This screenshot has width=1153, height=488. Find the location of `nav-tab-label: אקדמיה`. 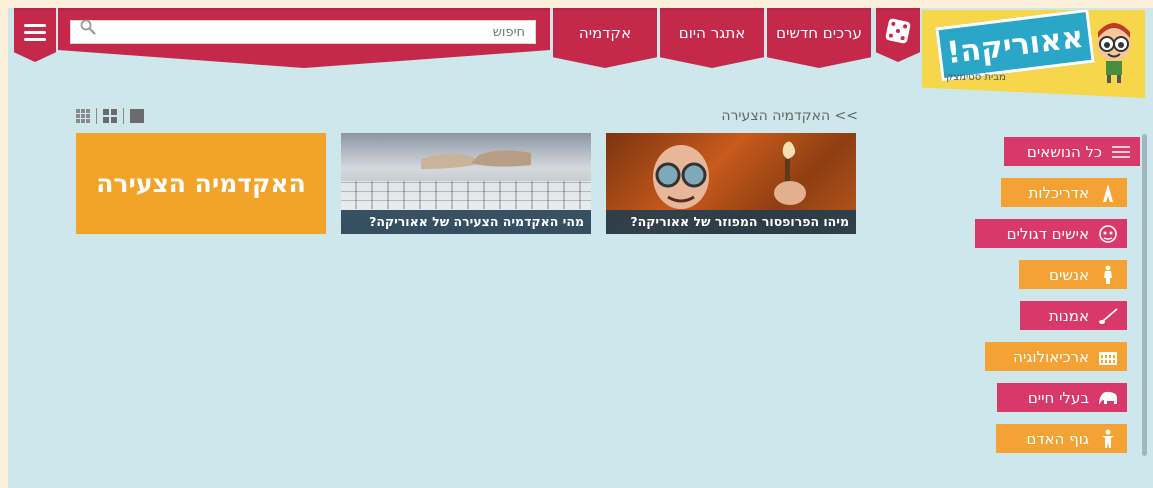

nav-tab-label: אקדמיה is located at coordinates (605, 33).